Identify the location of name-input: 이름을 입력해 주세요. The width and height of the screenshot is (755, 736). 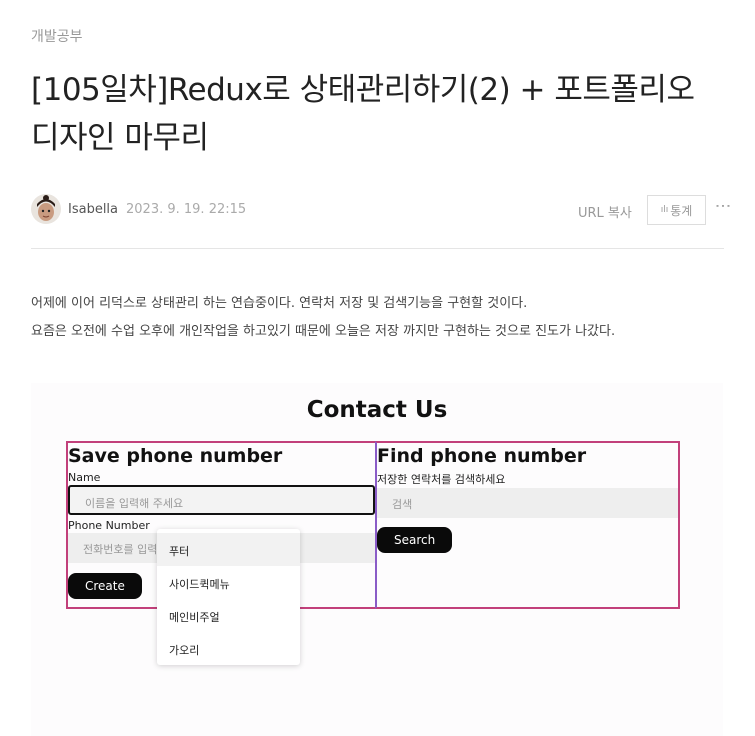
(221, 500).